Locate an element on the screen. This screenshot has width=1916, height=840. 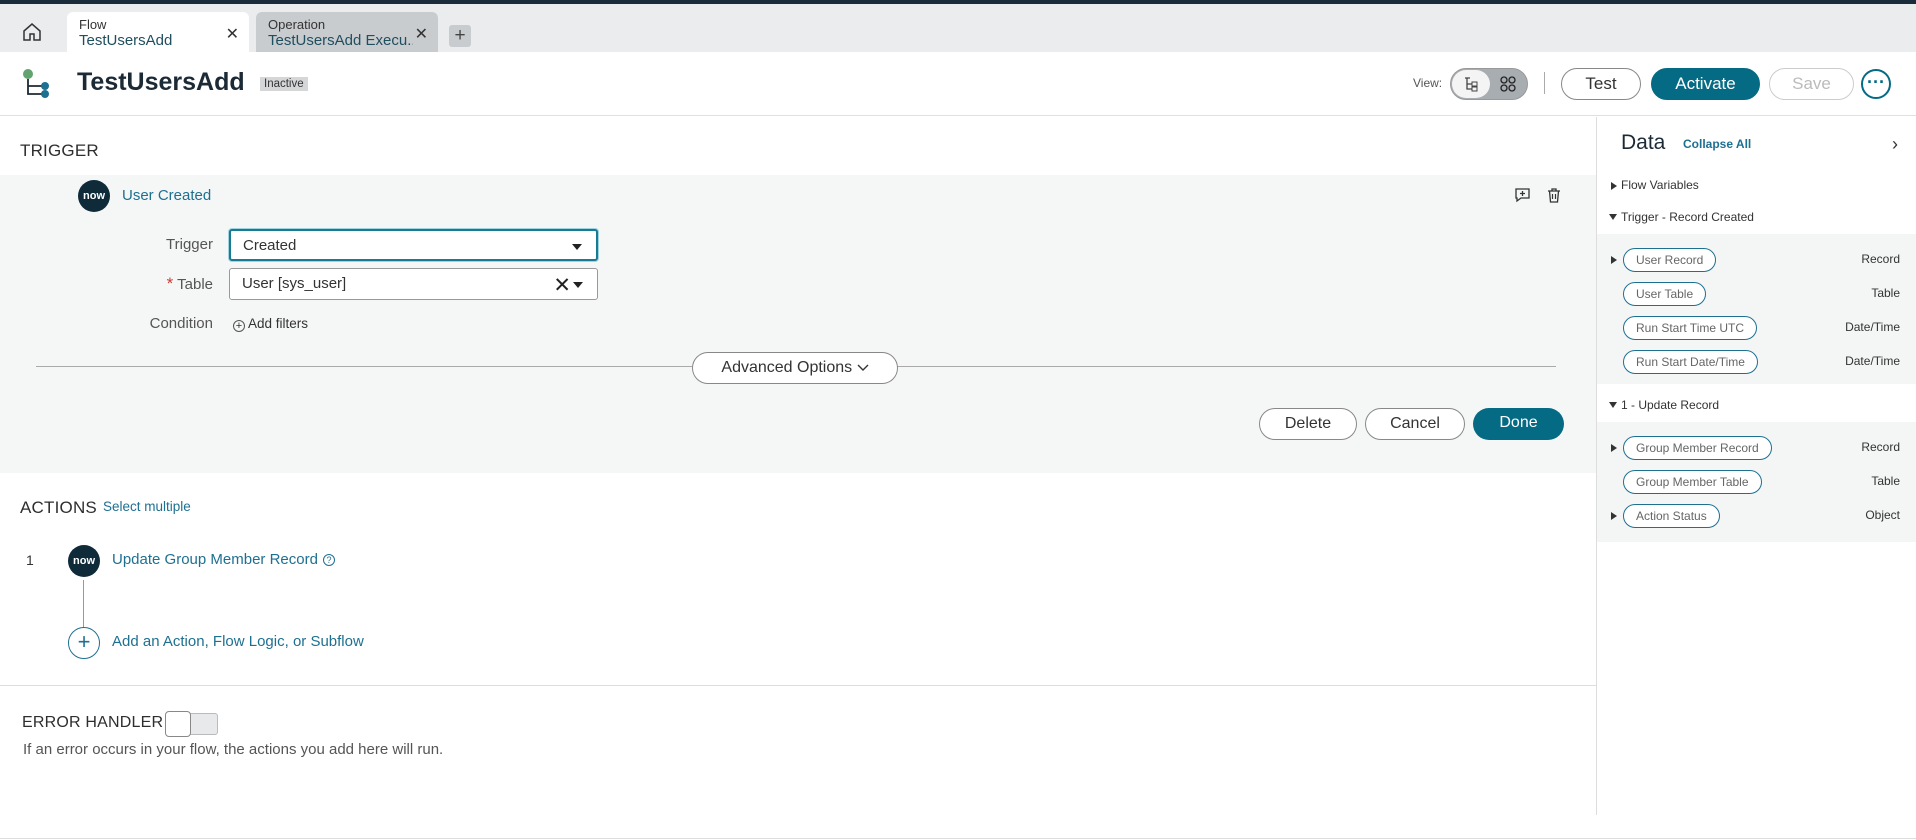
add-action-link: Add an Action, Flow Logic, or Subflow is located at coordinates (238, 641).